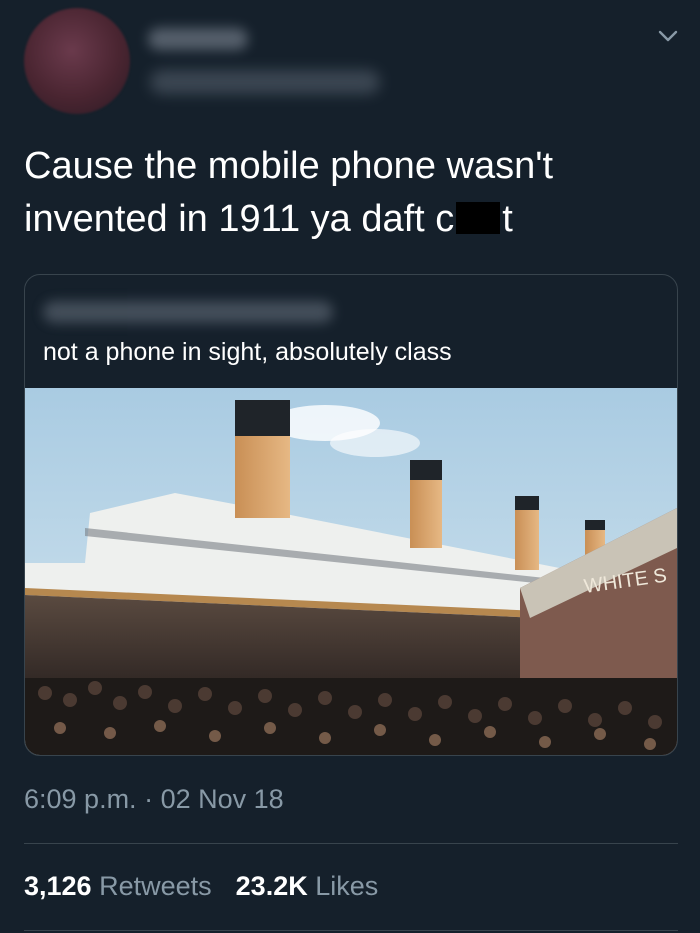  I want to click on tweet-timestamp: 6:09 p.m. · 02 Nov 18, so click(154, 799).